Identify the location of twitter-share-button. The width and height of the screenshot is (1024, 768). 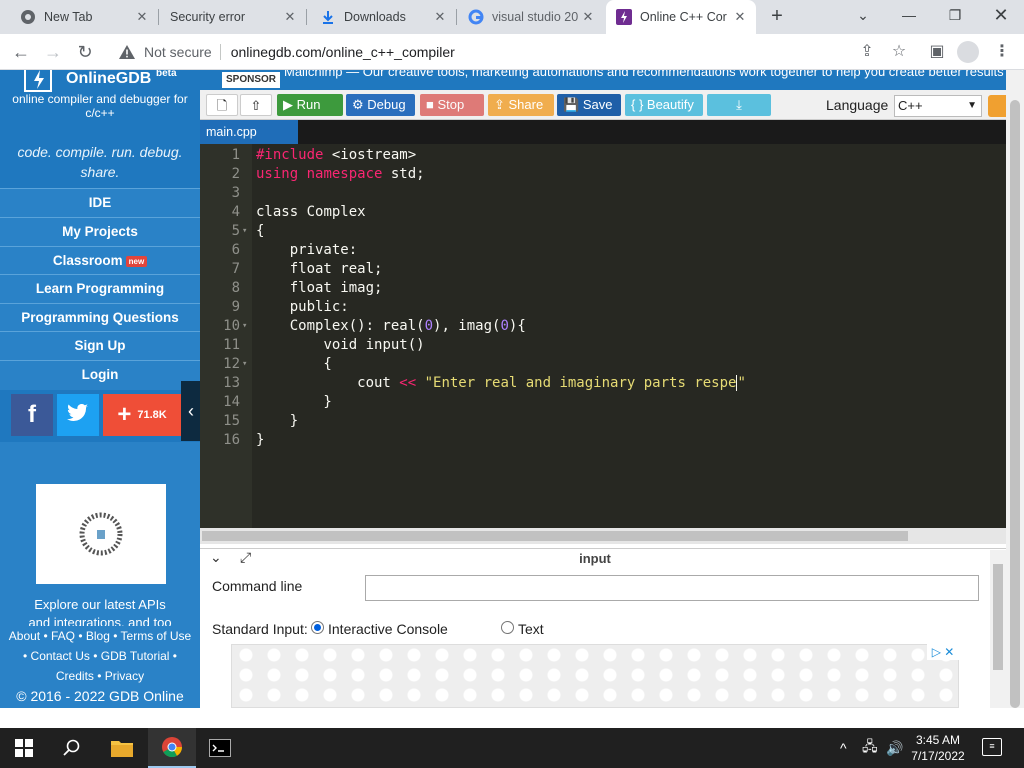
(78, 415).